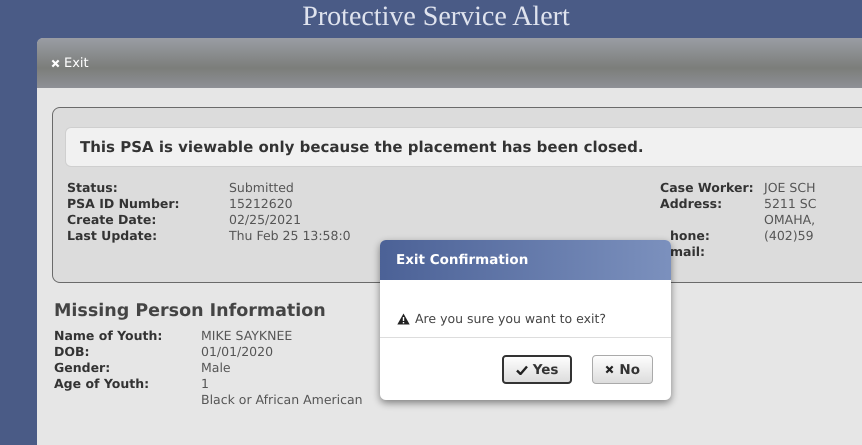  What do you see at coordinates (789, 236) in the screenshot?
I see `field-value: (402)59` at bounding box center [789, 236].